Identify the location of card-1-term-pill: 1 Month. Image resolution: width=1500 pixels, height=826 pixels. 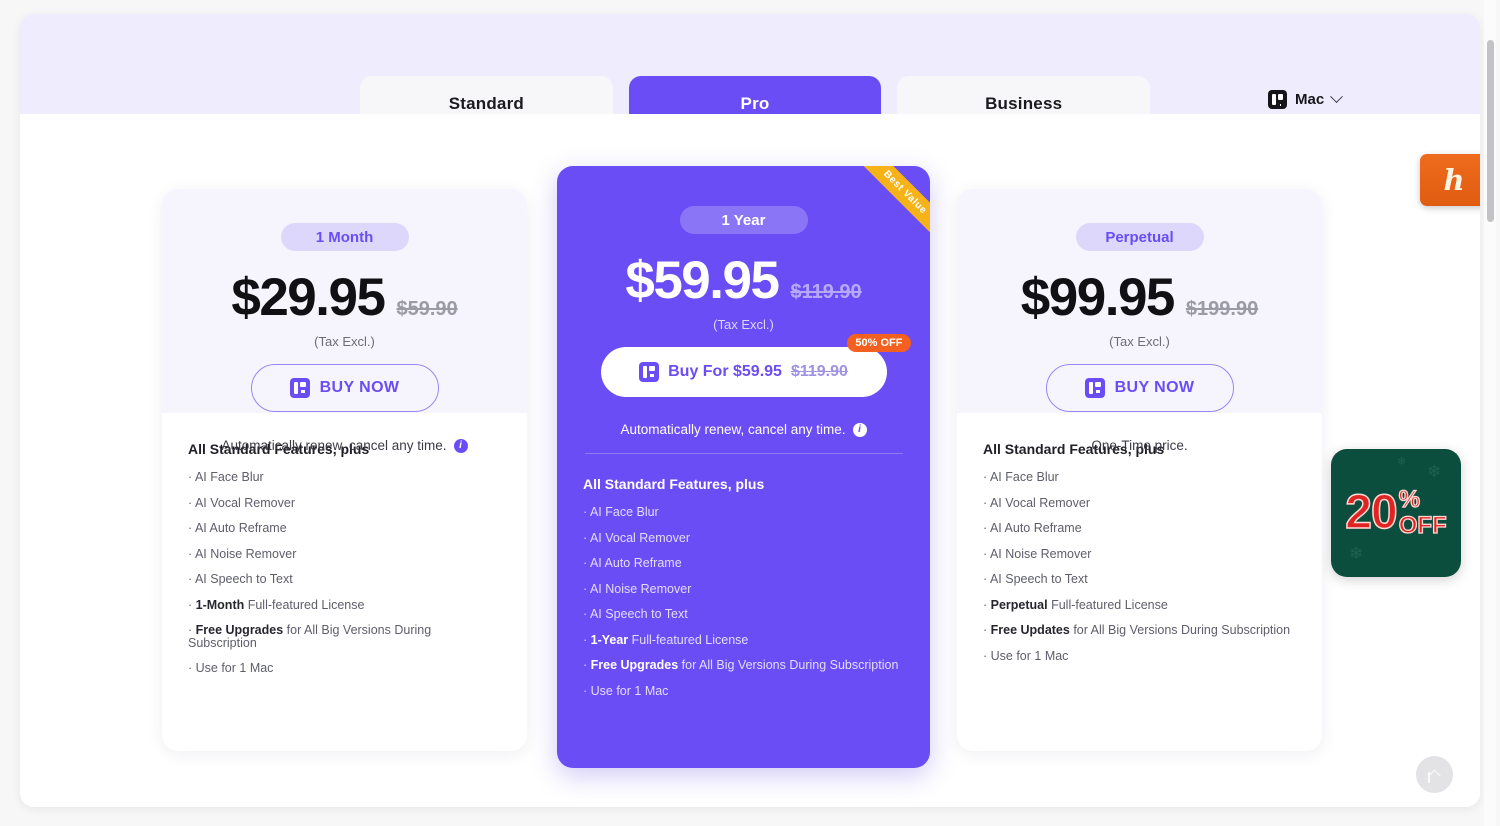
(344, 237).